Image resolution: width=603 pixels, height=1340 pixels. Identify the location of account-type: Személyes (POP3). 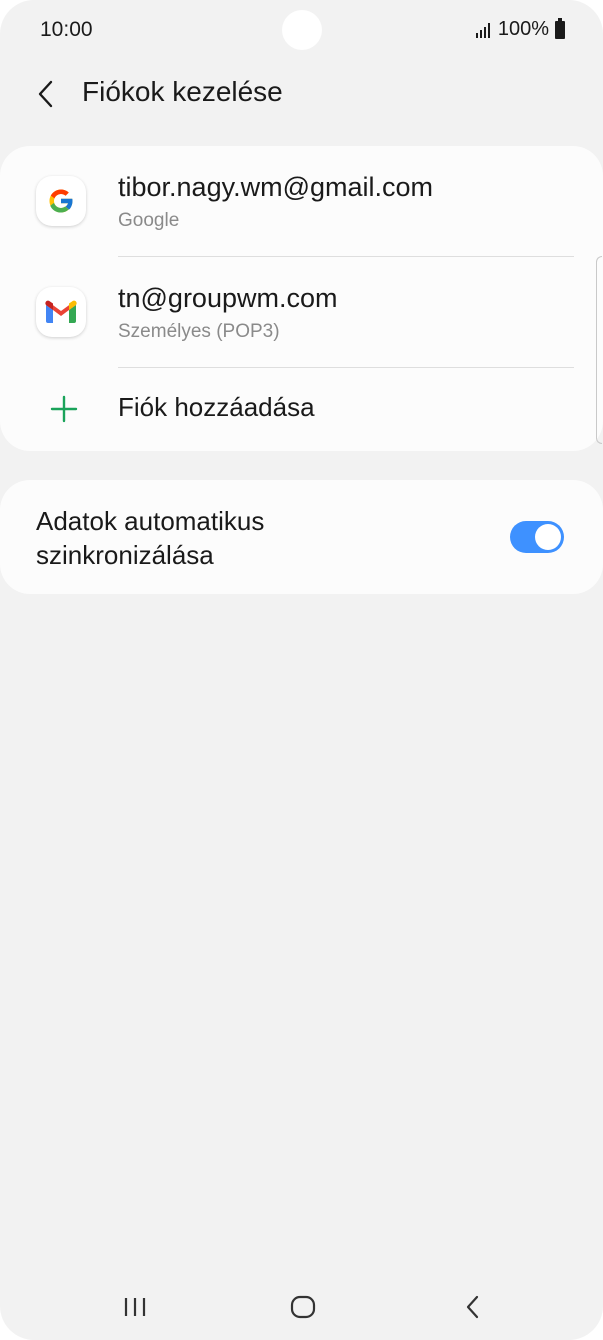
(199, 331).